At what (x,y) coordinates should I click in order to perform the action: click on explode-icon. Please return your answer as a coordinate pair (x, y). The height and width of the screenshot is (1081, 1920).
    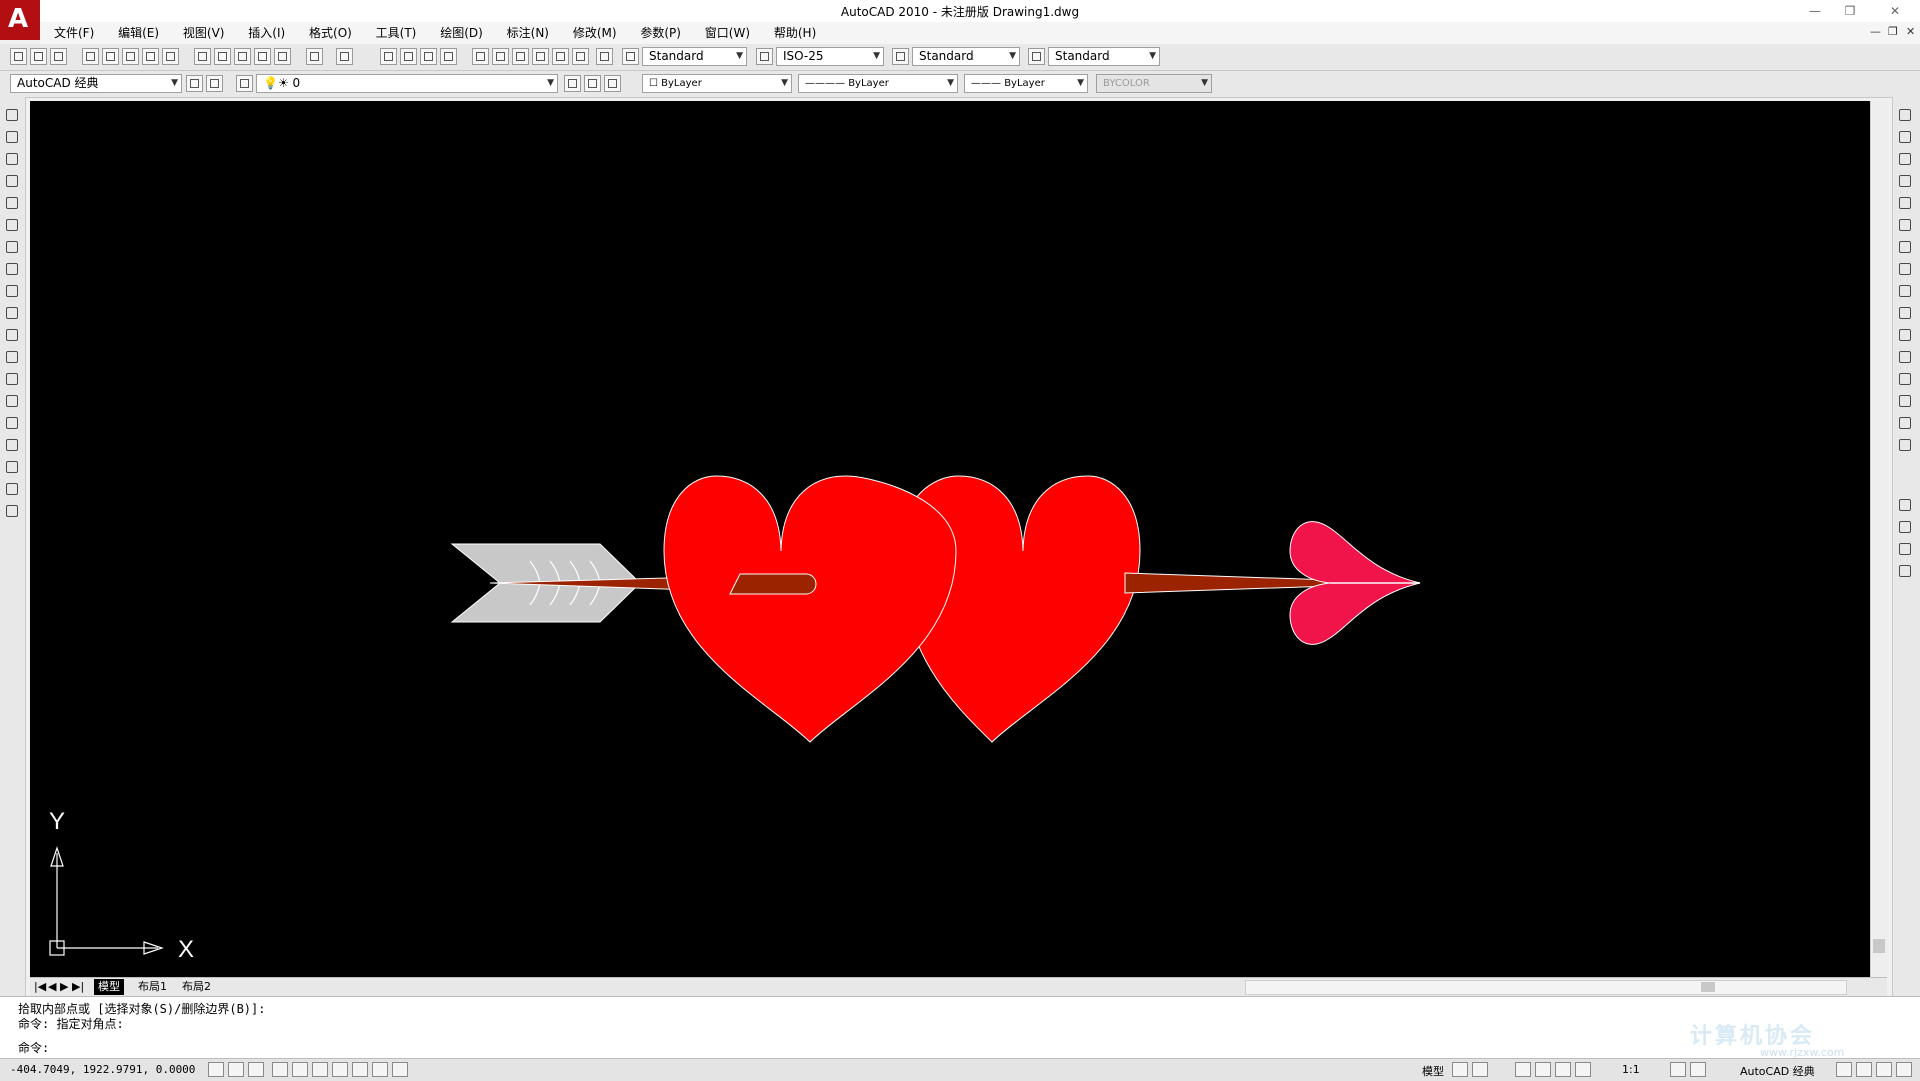
    Looking at the image, I should click on (1905, 445).